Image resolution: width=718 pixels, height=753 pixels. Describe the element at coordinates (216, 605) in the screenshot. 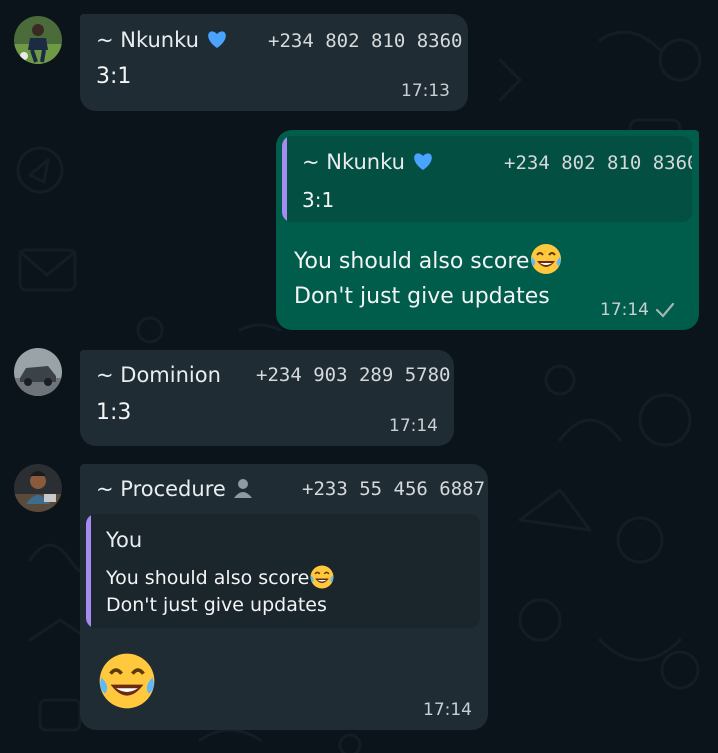

I see `quote-text-line-2: Don't just give updates` at that location.